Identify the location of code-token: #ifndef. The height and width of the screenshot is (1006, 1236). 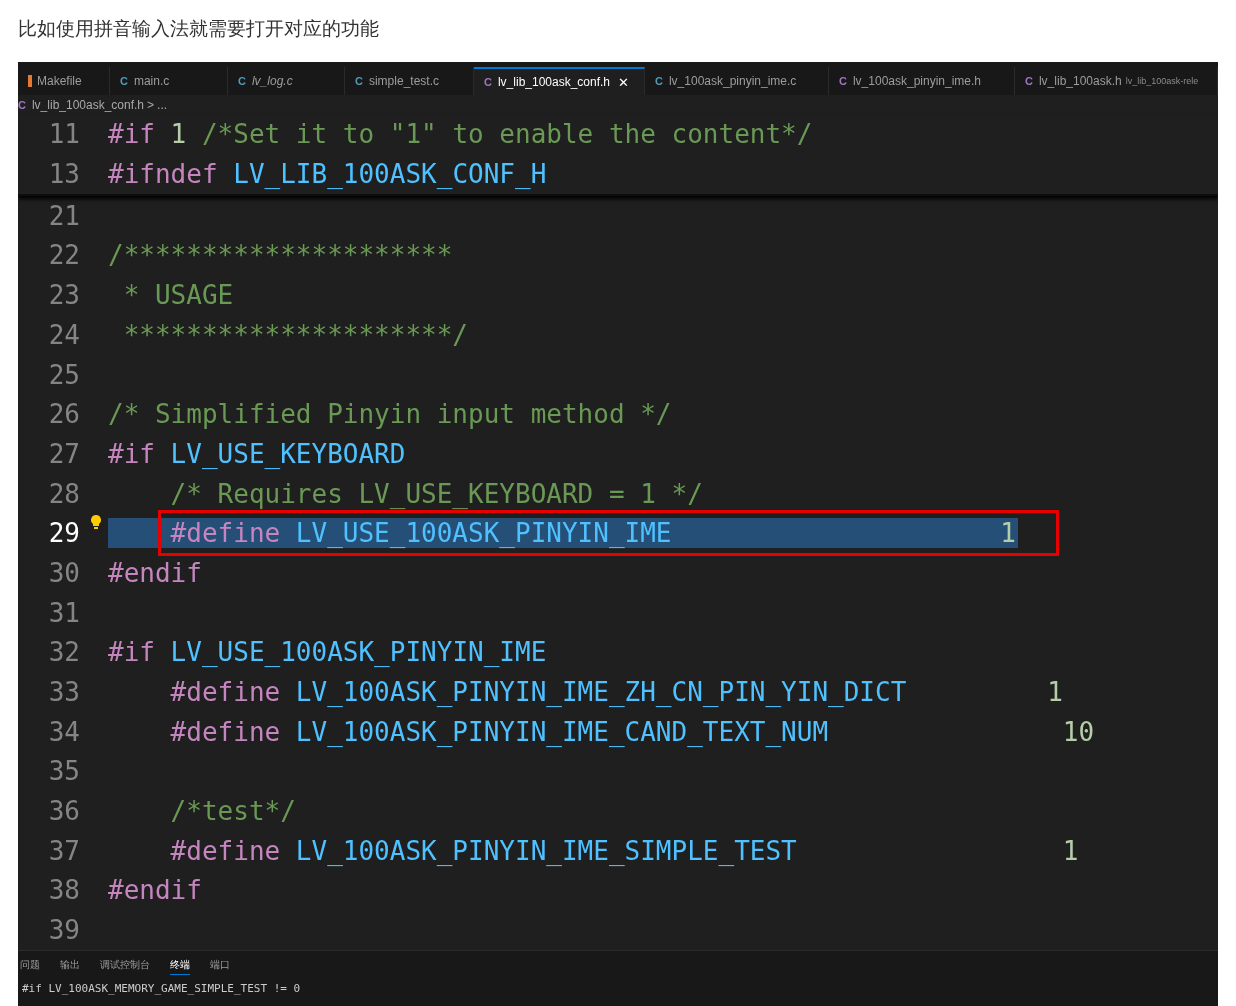
(163, 174).